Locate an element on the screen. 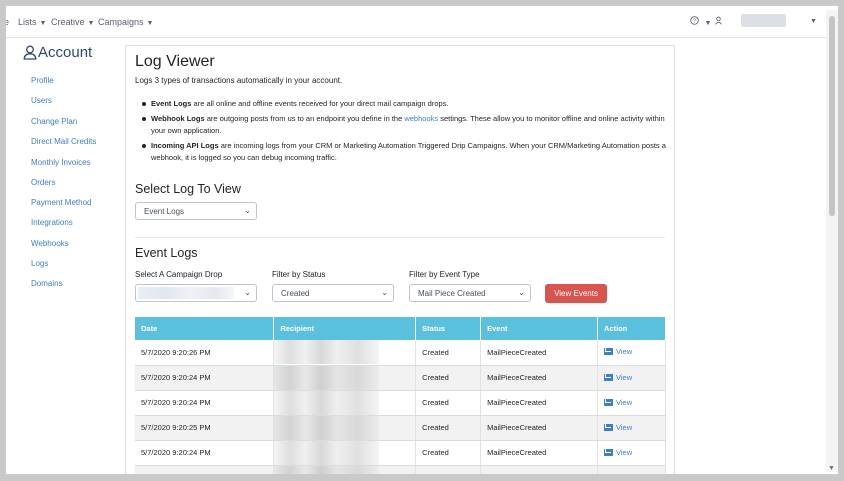 The height and width of the screenshot is (481, 844). user-outline-icon is located at coordinates (30, 52).